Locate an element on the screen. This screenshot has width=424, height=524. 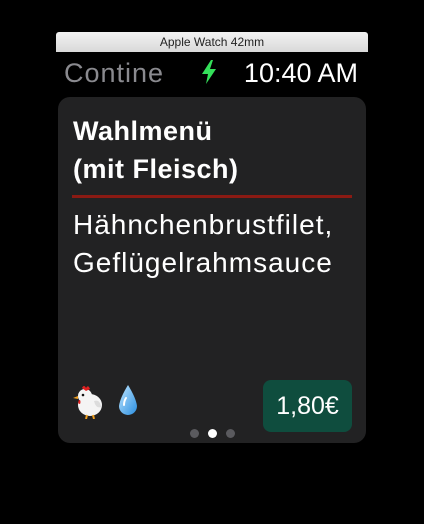
food-icons is located at coordinates (106, 403).